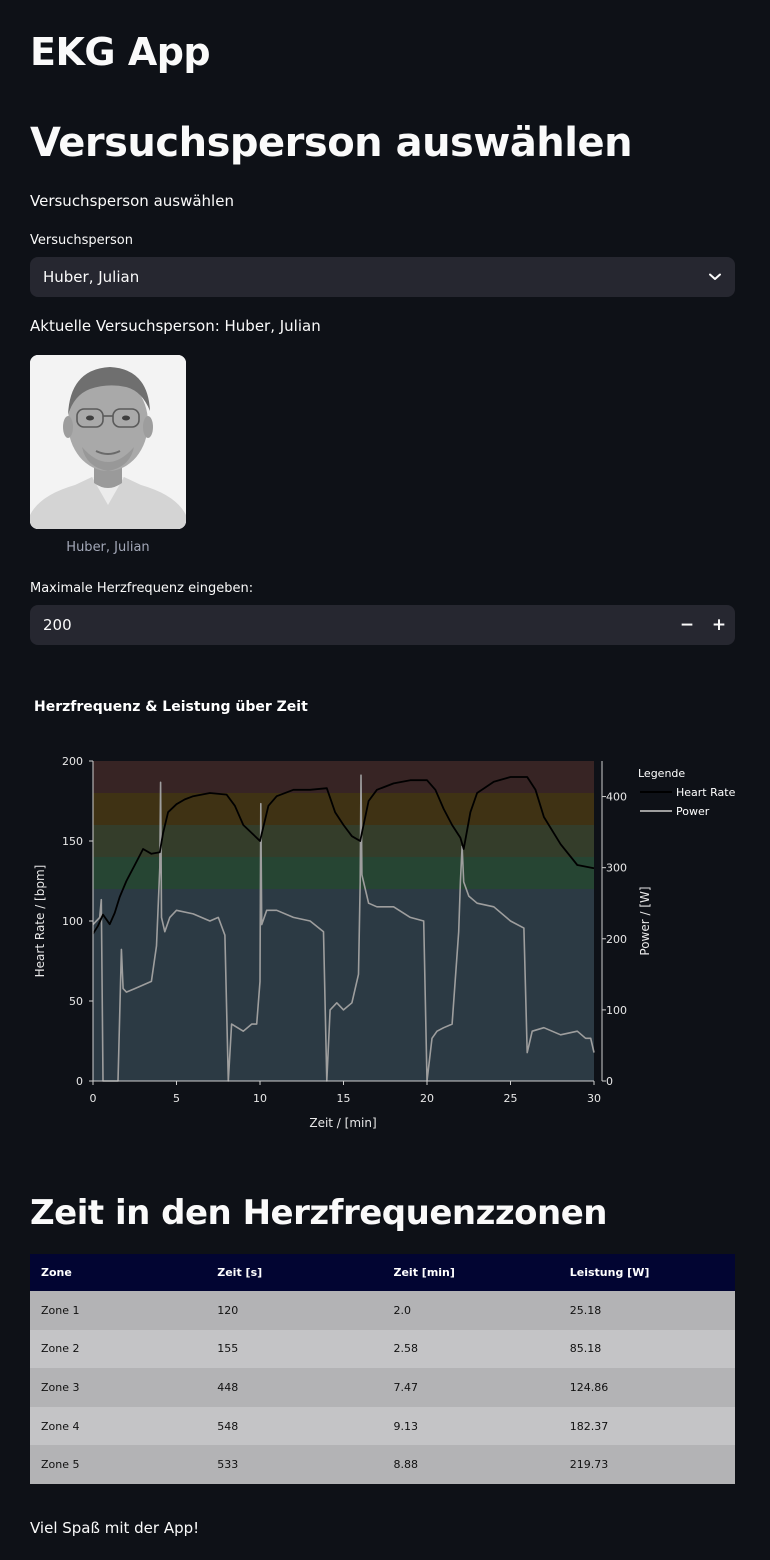 The image size is (770, 1560). Describe the element at coordinates (260, 1098) in the screenshot. I see `x-tick-label: 10` at that location.